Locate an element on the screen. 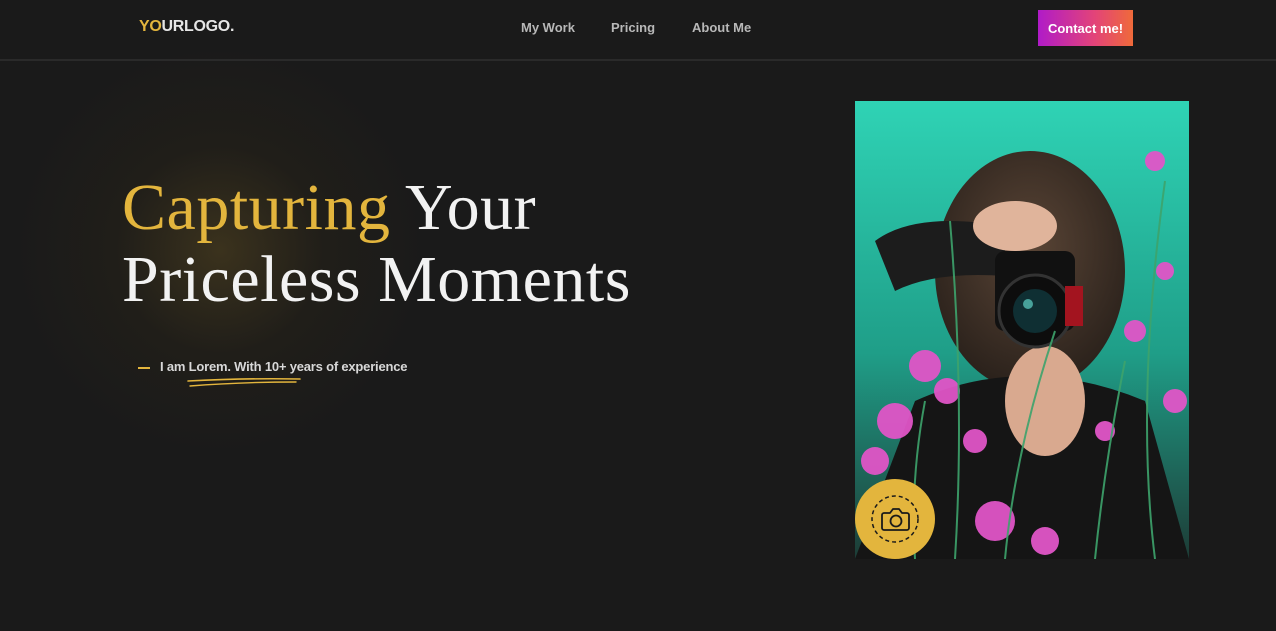 The image size is (1276, 631). headline-line2: Priceless Moments is located at coordinates (376, 279).